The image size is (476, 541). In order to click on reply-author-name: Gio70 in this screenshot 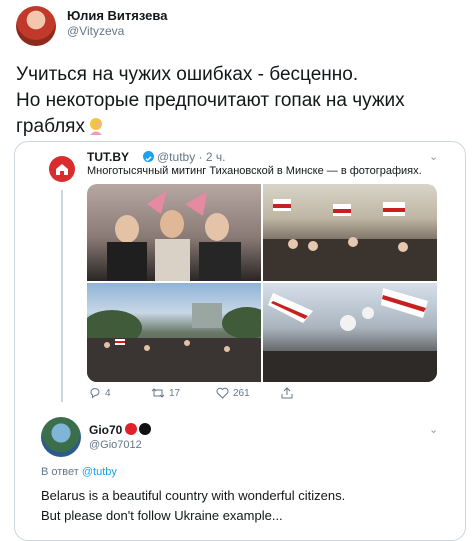, I will do `click(105, 430)`.